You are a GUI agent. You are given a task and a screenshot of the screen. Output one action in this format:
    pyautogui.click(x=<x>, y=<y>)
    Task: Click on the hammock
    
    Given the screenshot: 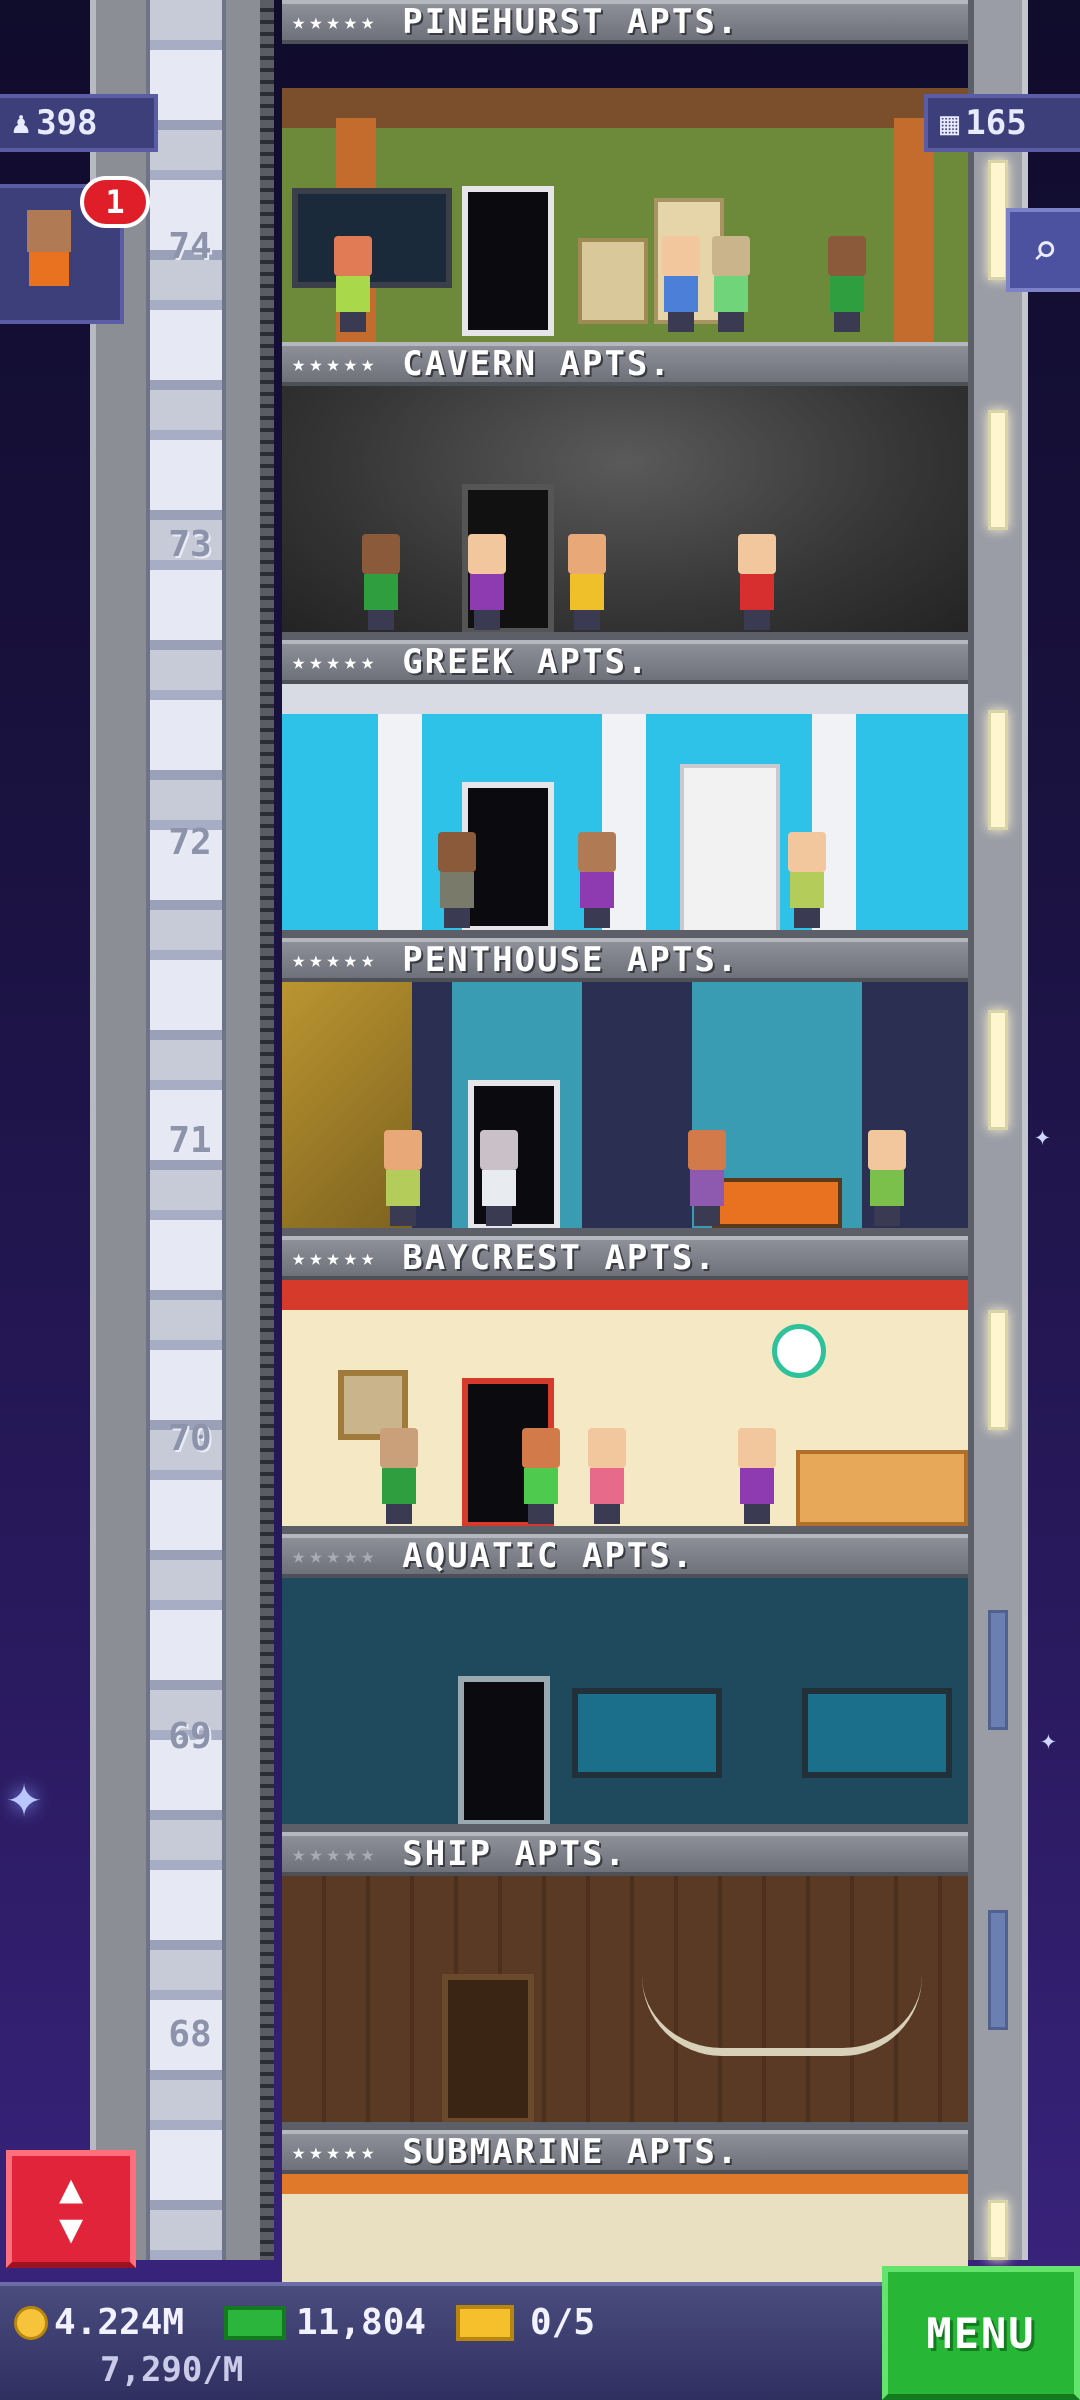 What is the action you would take?
    pyautogui.click(x=782, y=2016)
    